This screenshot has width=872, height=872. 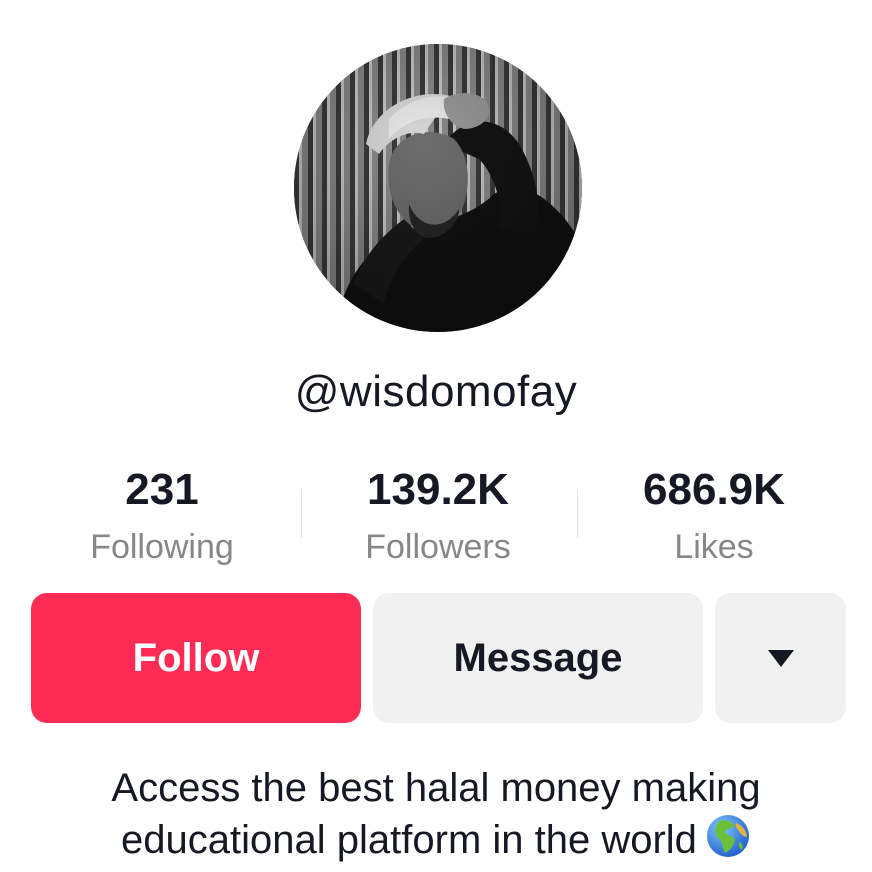 I want to click on more-options-button, so click(x=780, y=658).